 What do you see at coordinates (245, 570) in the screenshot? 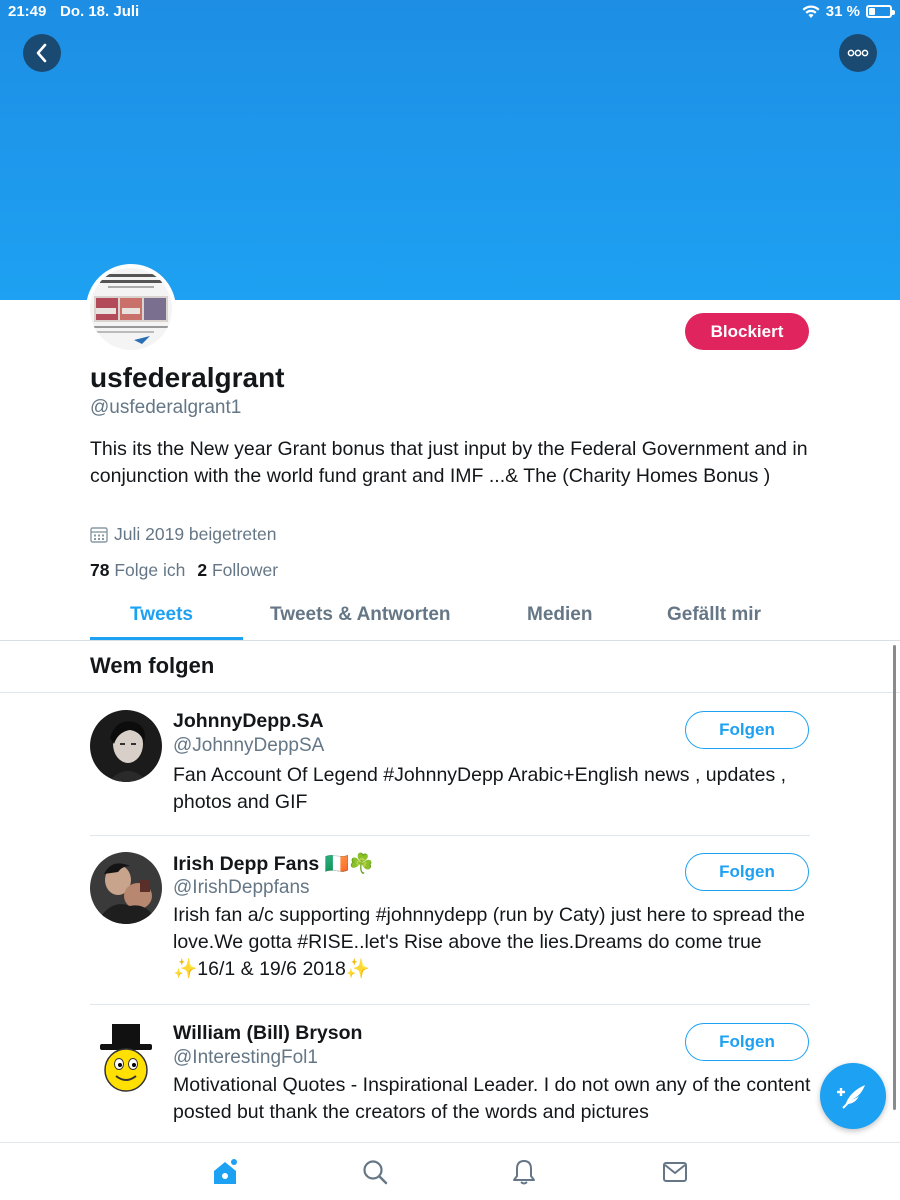
I see `followers-label: Follower` at bounding box center [245, 570].